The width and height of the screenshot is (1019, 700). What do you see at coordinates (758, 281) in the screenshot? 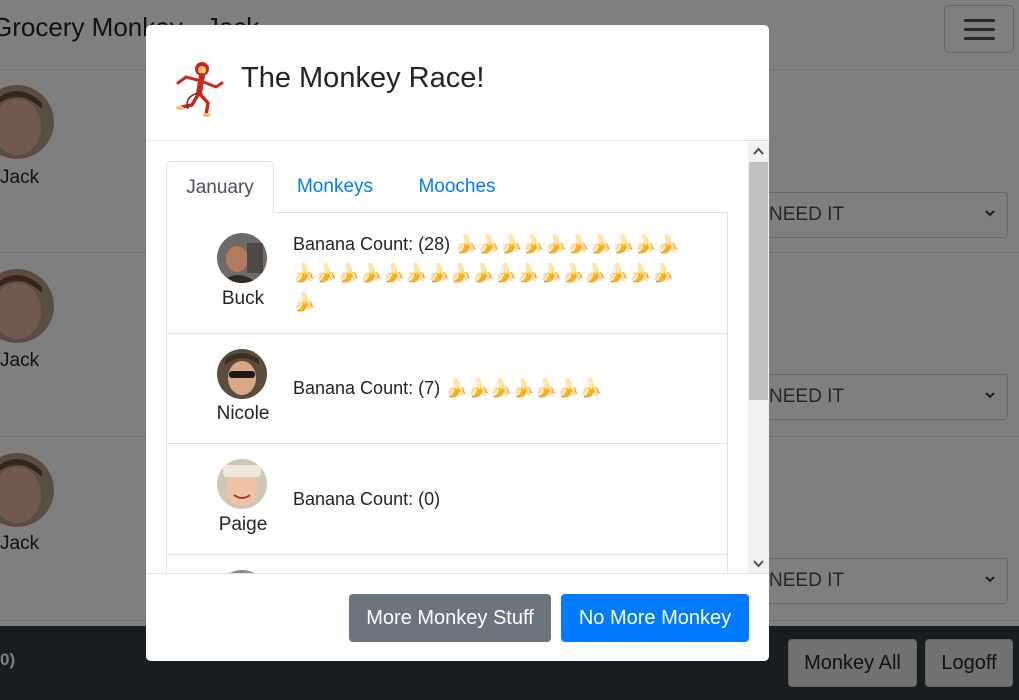
I see `scroll-thumb` at bounding box center [758, 281].